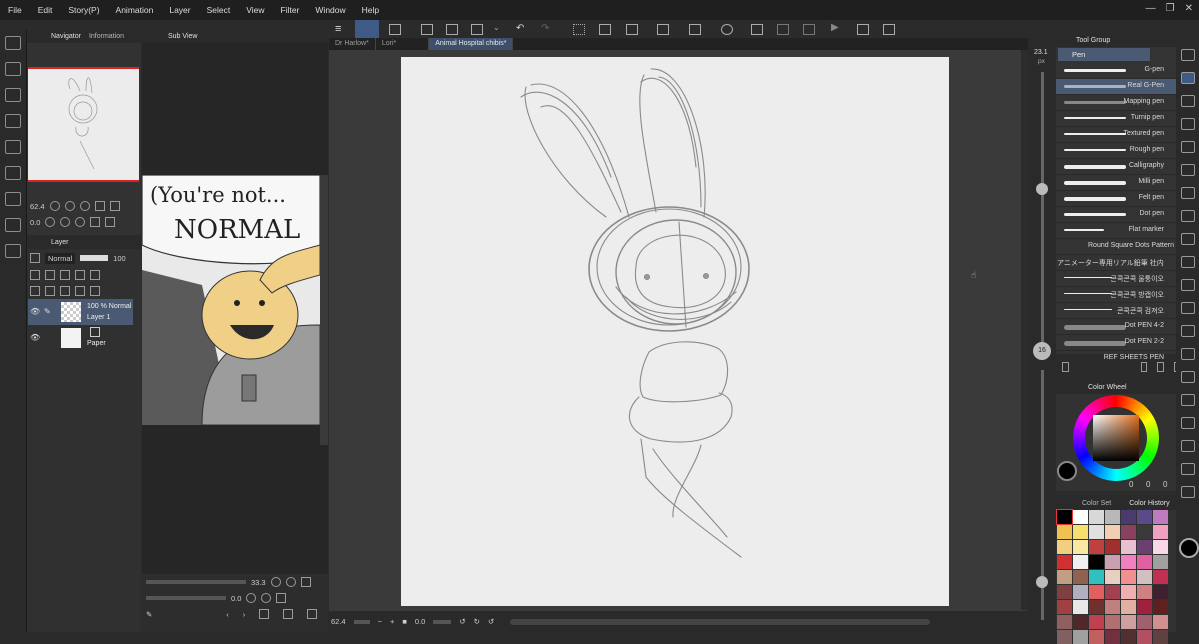 The height and width of the screenshot is (644, 1199). What do you see at coordinates (1116, 87) in the screenshot?
I see `brush-item: Real G-Pen` at bounding box center [1116, 87].